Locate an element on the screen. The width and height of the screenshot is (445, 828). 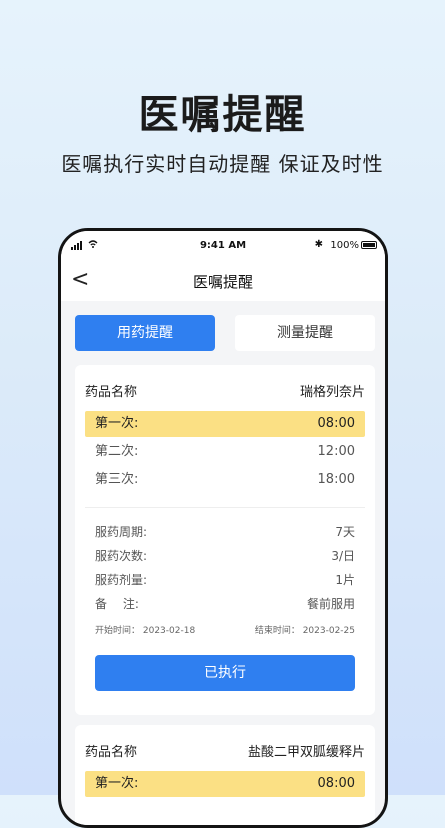
battery-percent: 100% is located at coordinates (344, 245).